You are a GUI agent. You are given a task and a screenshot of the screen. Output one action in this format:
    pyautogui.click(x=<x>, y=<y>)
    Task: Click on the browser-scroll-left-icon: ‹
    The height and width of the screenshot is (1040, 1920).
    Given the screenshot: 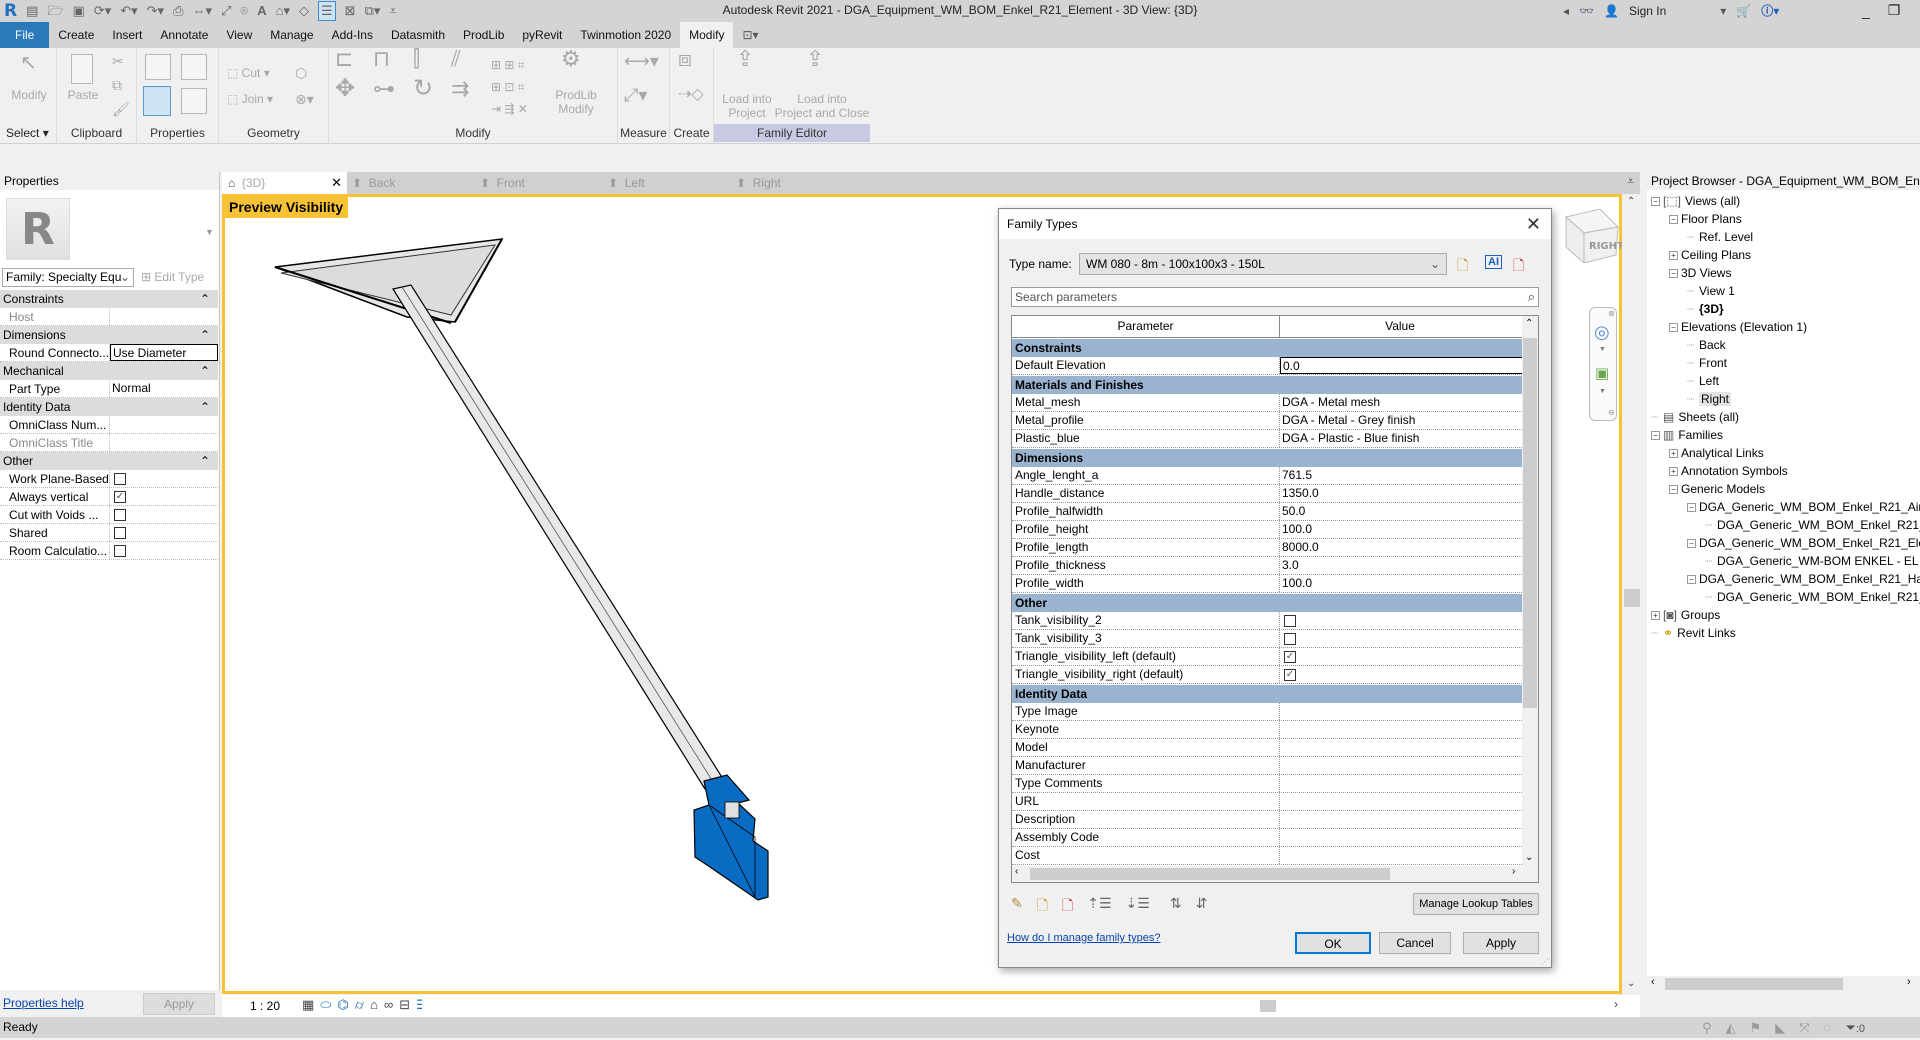 What is the action you would take?
    pyautogui.click(x=1653, y=982)
    